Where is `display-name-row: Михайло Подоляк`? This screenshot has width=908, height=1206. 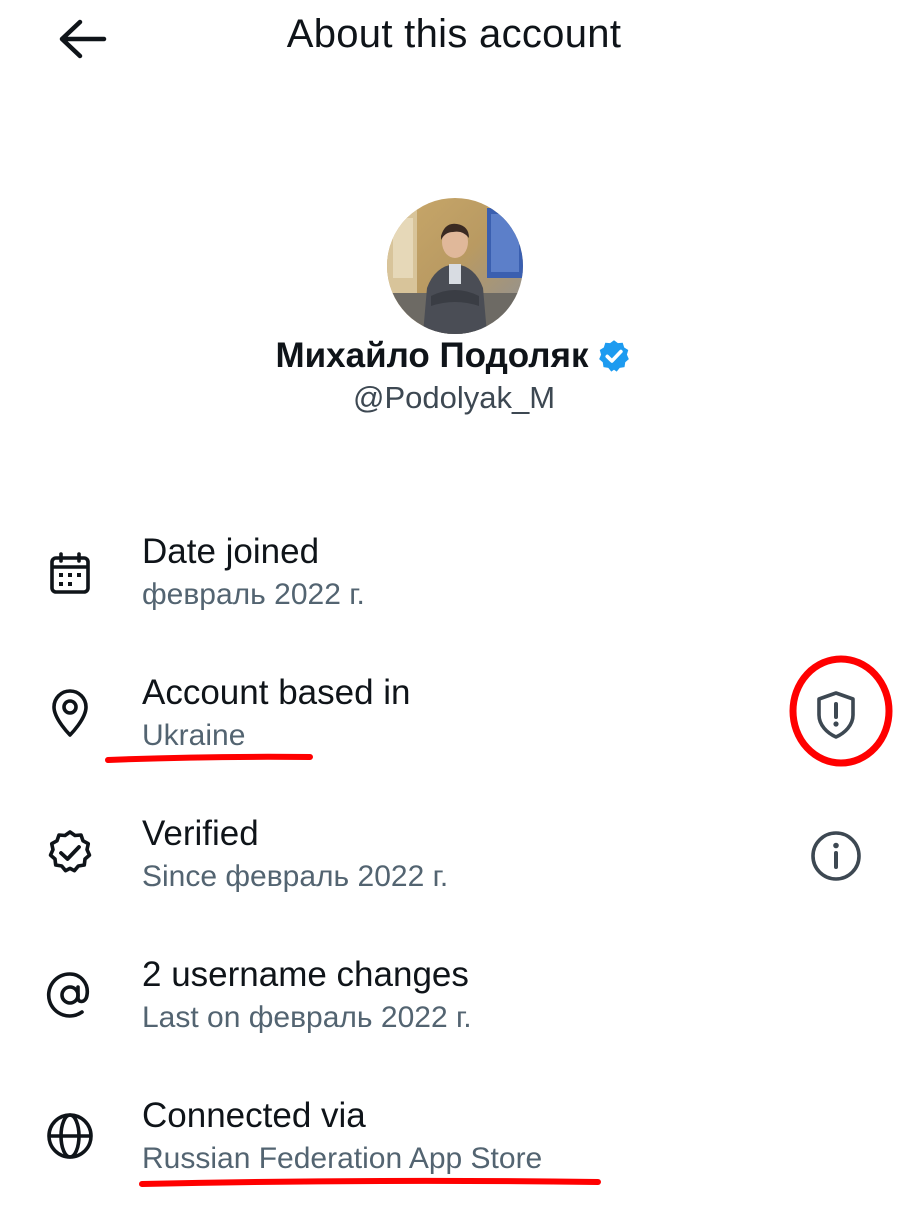
display-name-row: Михайло Подоляк is located at coordinates (454, 356).